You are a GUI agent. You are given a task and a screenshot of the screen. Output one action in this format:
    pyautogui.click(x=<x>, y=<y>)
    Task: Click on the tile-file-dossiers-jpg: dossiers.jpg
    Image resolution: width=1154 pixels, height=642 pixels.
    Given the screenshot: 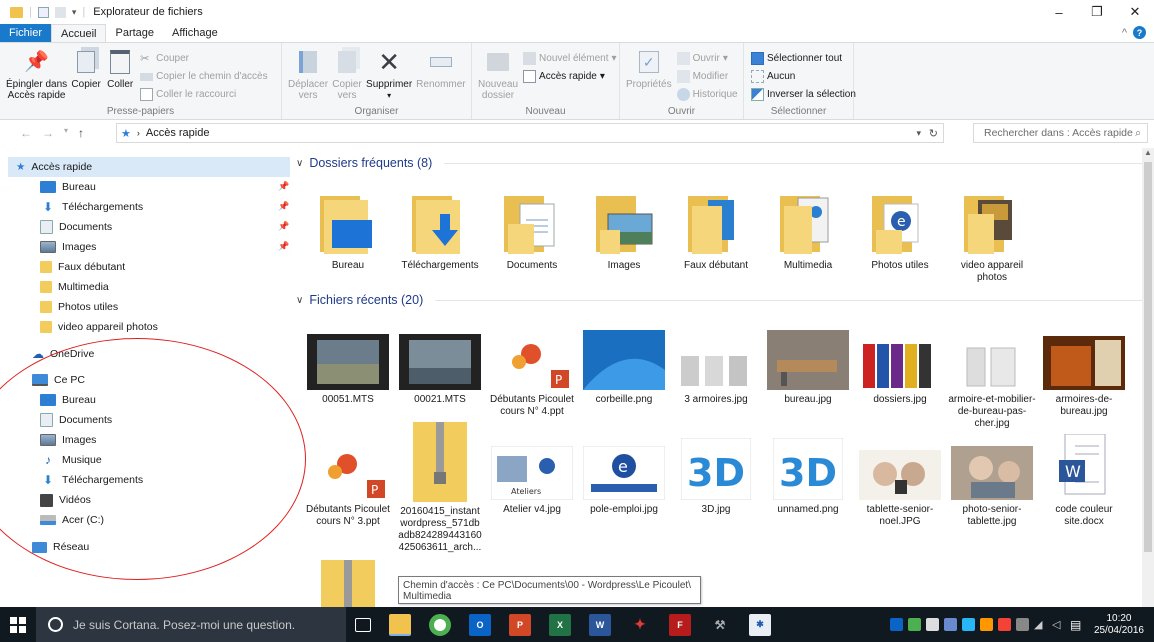 What is the action you would take?
    pyautogui.click(x=900, y=359)
    